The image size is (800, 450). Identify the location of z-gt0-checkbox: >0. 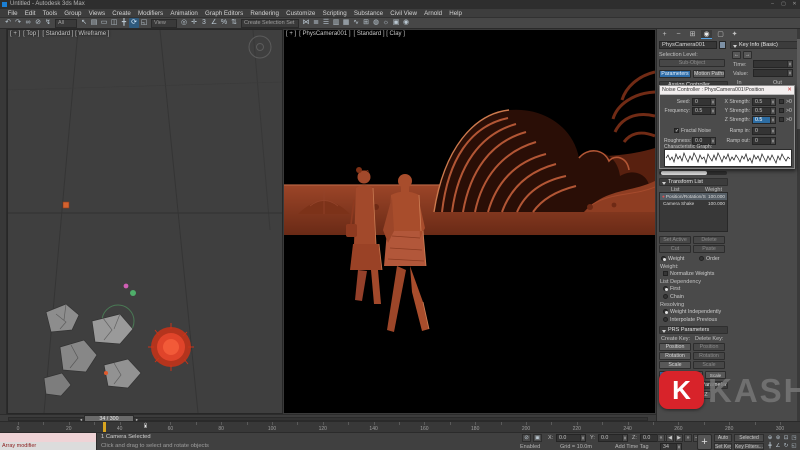
(785, 120).